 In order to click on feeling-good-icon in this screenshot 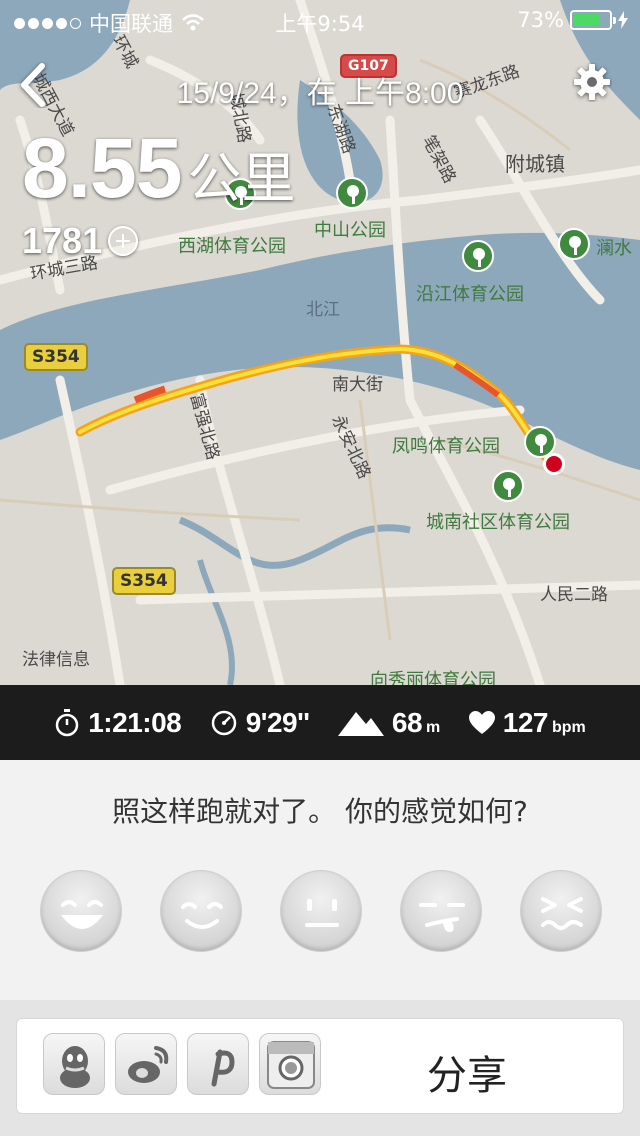, I will do `click(201, 911)`.